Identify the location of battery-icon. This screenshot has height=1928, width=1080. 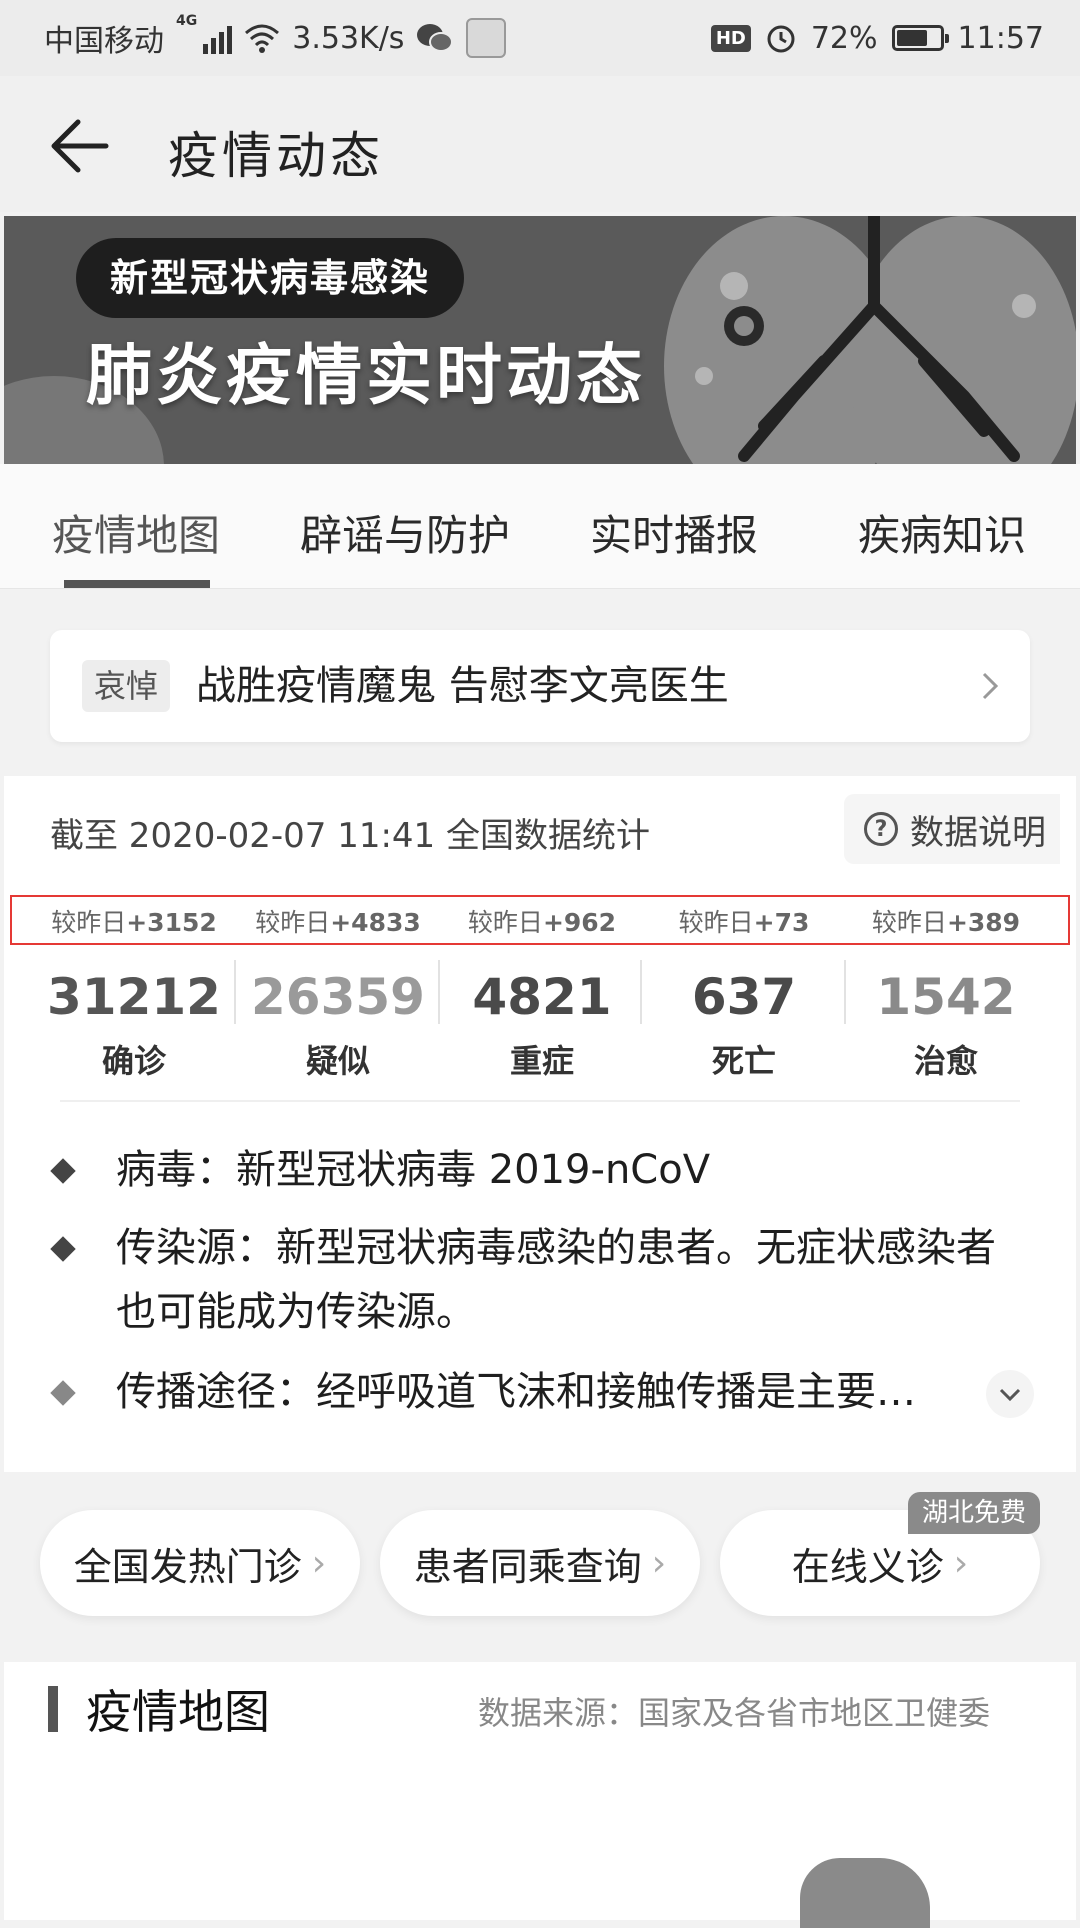
(920, 38).